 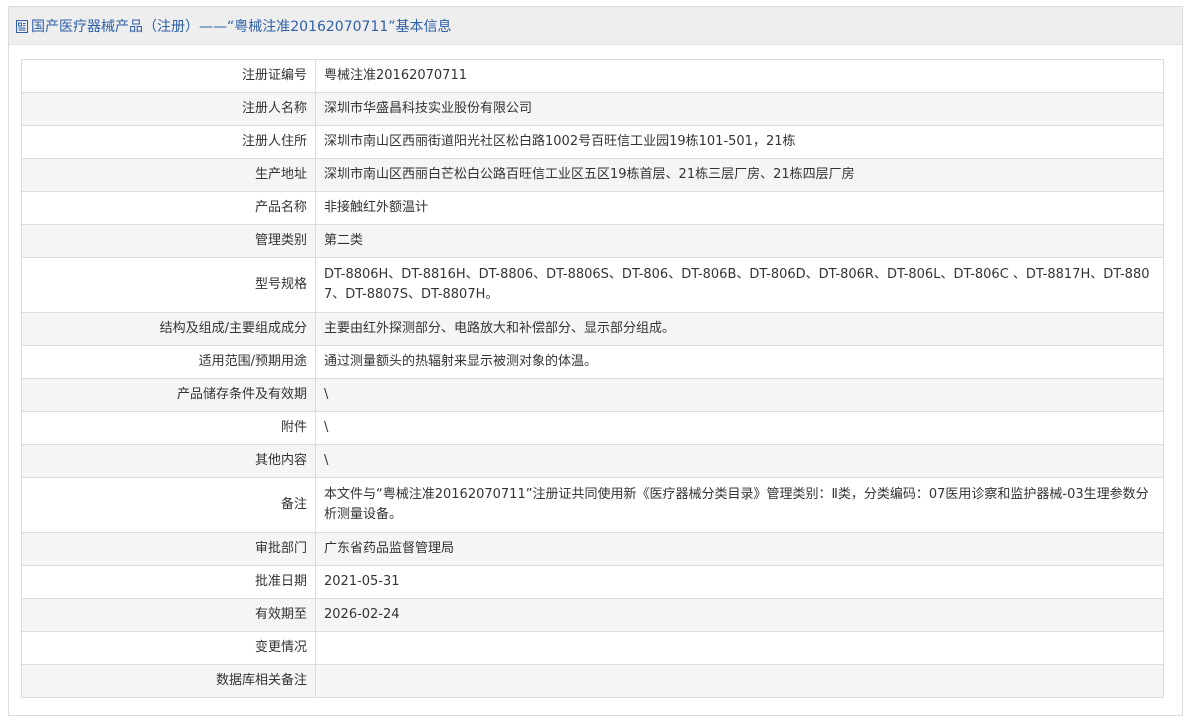 I want to click on table-row: 数据库相关备注, so click(x=592, y=681).